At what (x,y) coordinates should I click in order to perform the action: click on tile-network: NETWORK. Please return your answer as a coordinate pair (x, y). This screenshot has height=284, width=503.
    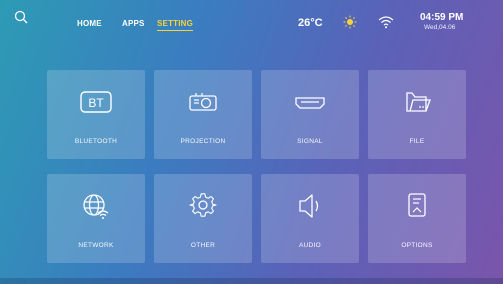
    Looking at the image, I should click on (96, 218).